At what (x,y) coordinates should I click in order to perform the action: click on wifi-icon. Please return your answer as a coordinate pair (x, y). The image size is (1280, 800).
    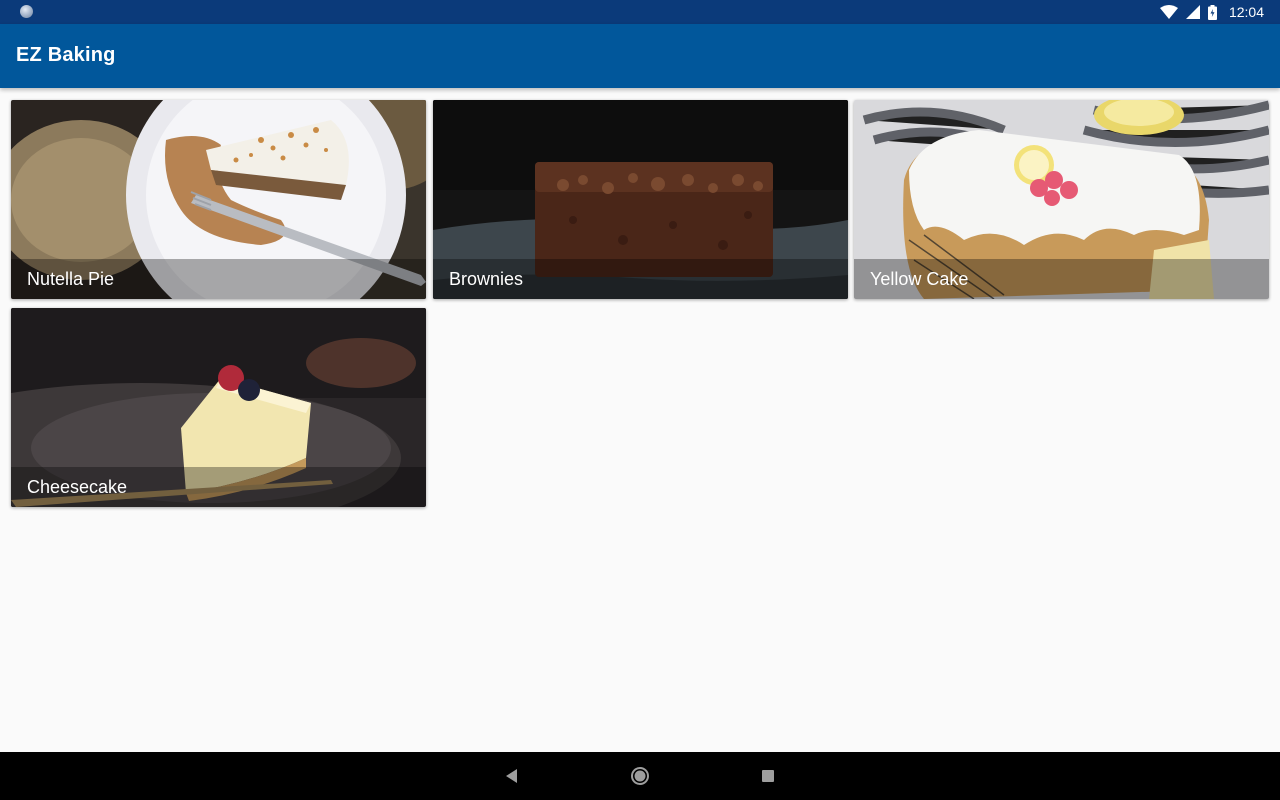
    Looking at the image, I should click on (1168, 12).